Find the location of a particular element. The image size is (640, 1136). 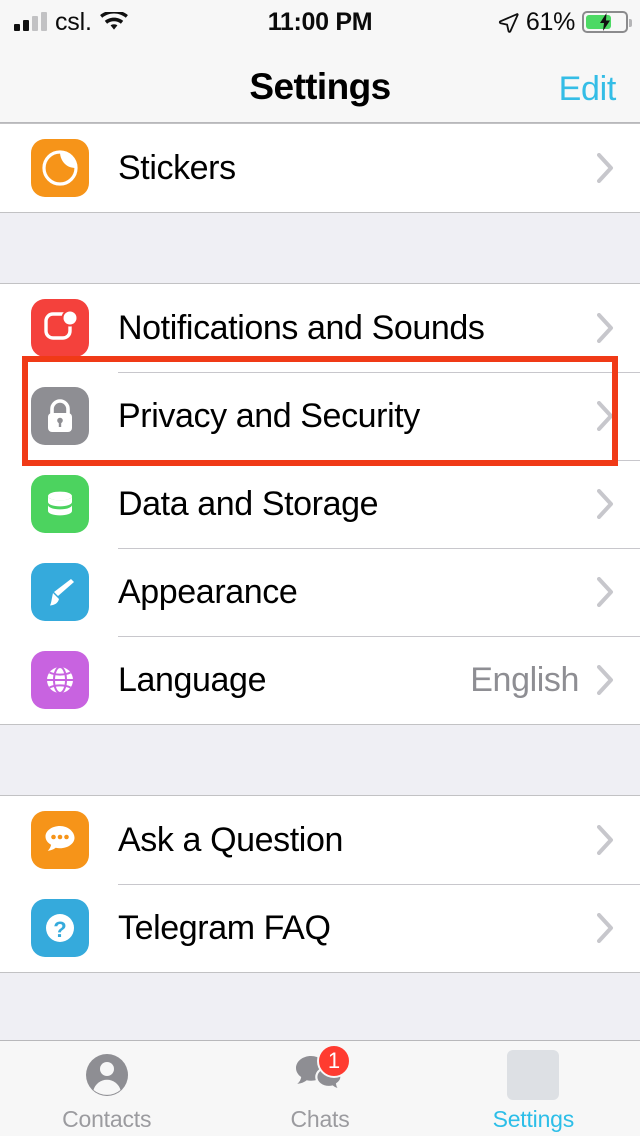

navigation-bar: Settings Edit is located at coordinates (320, 83).